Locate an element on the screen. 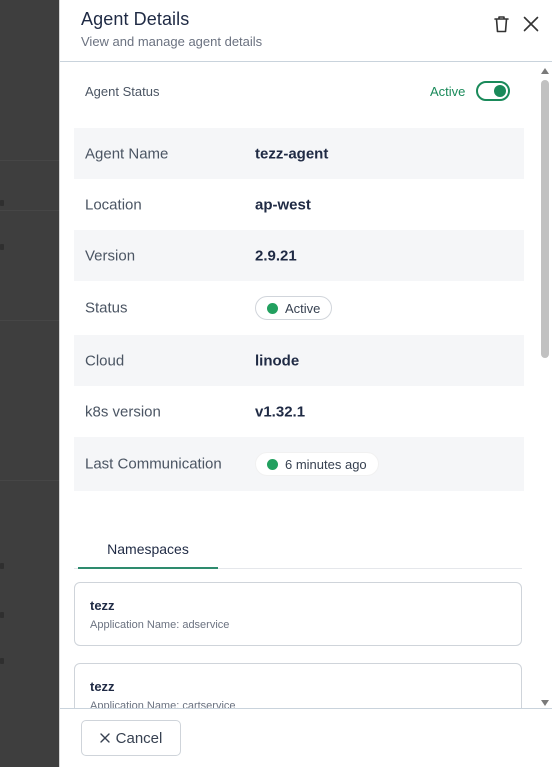  agent-status-row: Agent Status Active is located at coordinates (299, 93).